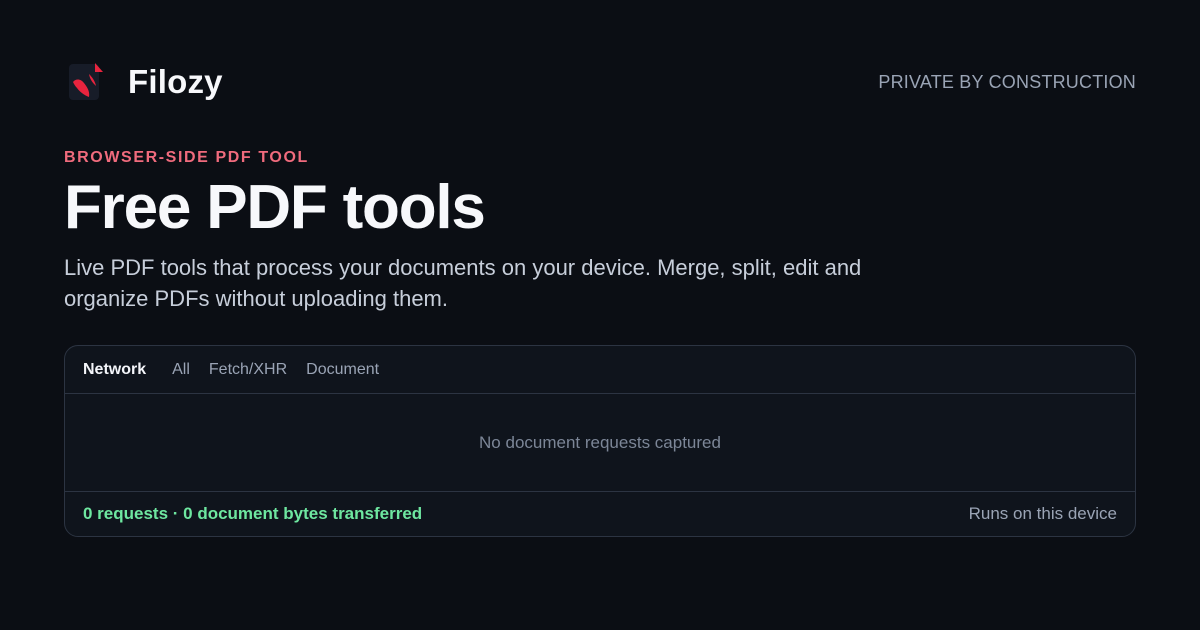 The image size is (1200, 630). Describe the element at coordinates (181, 370) in the screenshot. I see `tab-all: All` at that location.